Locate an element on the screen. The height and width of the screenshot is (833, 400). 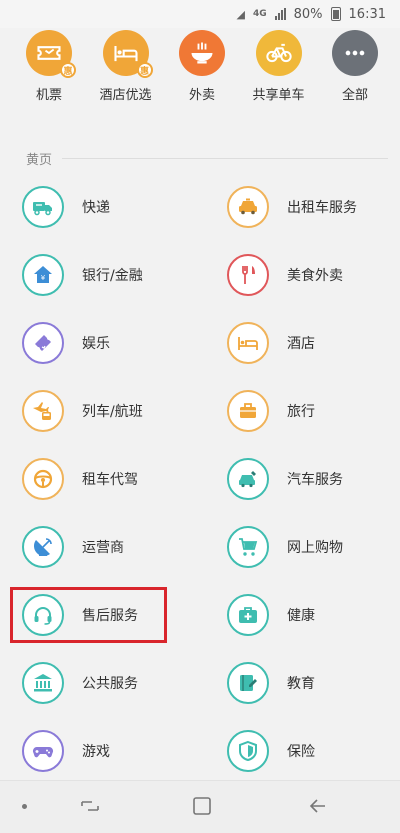
ticket-icon is located at coordinates (49, 53).